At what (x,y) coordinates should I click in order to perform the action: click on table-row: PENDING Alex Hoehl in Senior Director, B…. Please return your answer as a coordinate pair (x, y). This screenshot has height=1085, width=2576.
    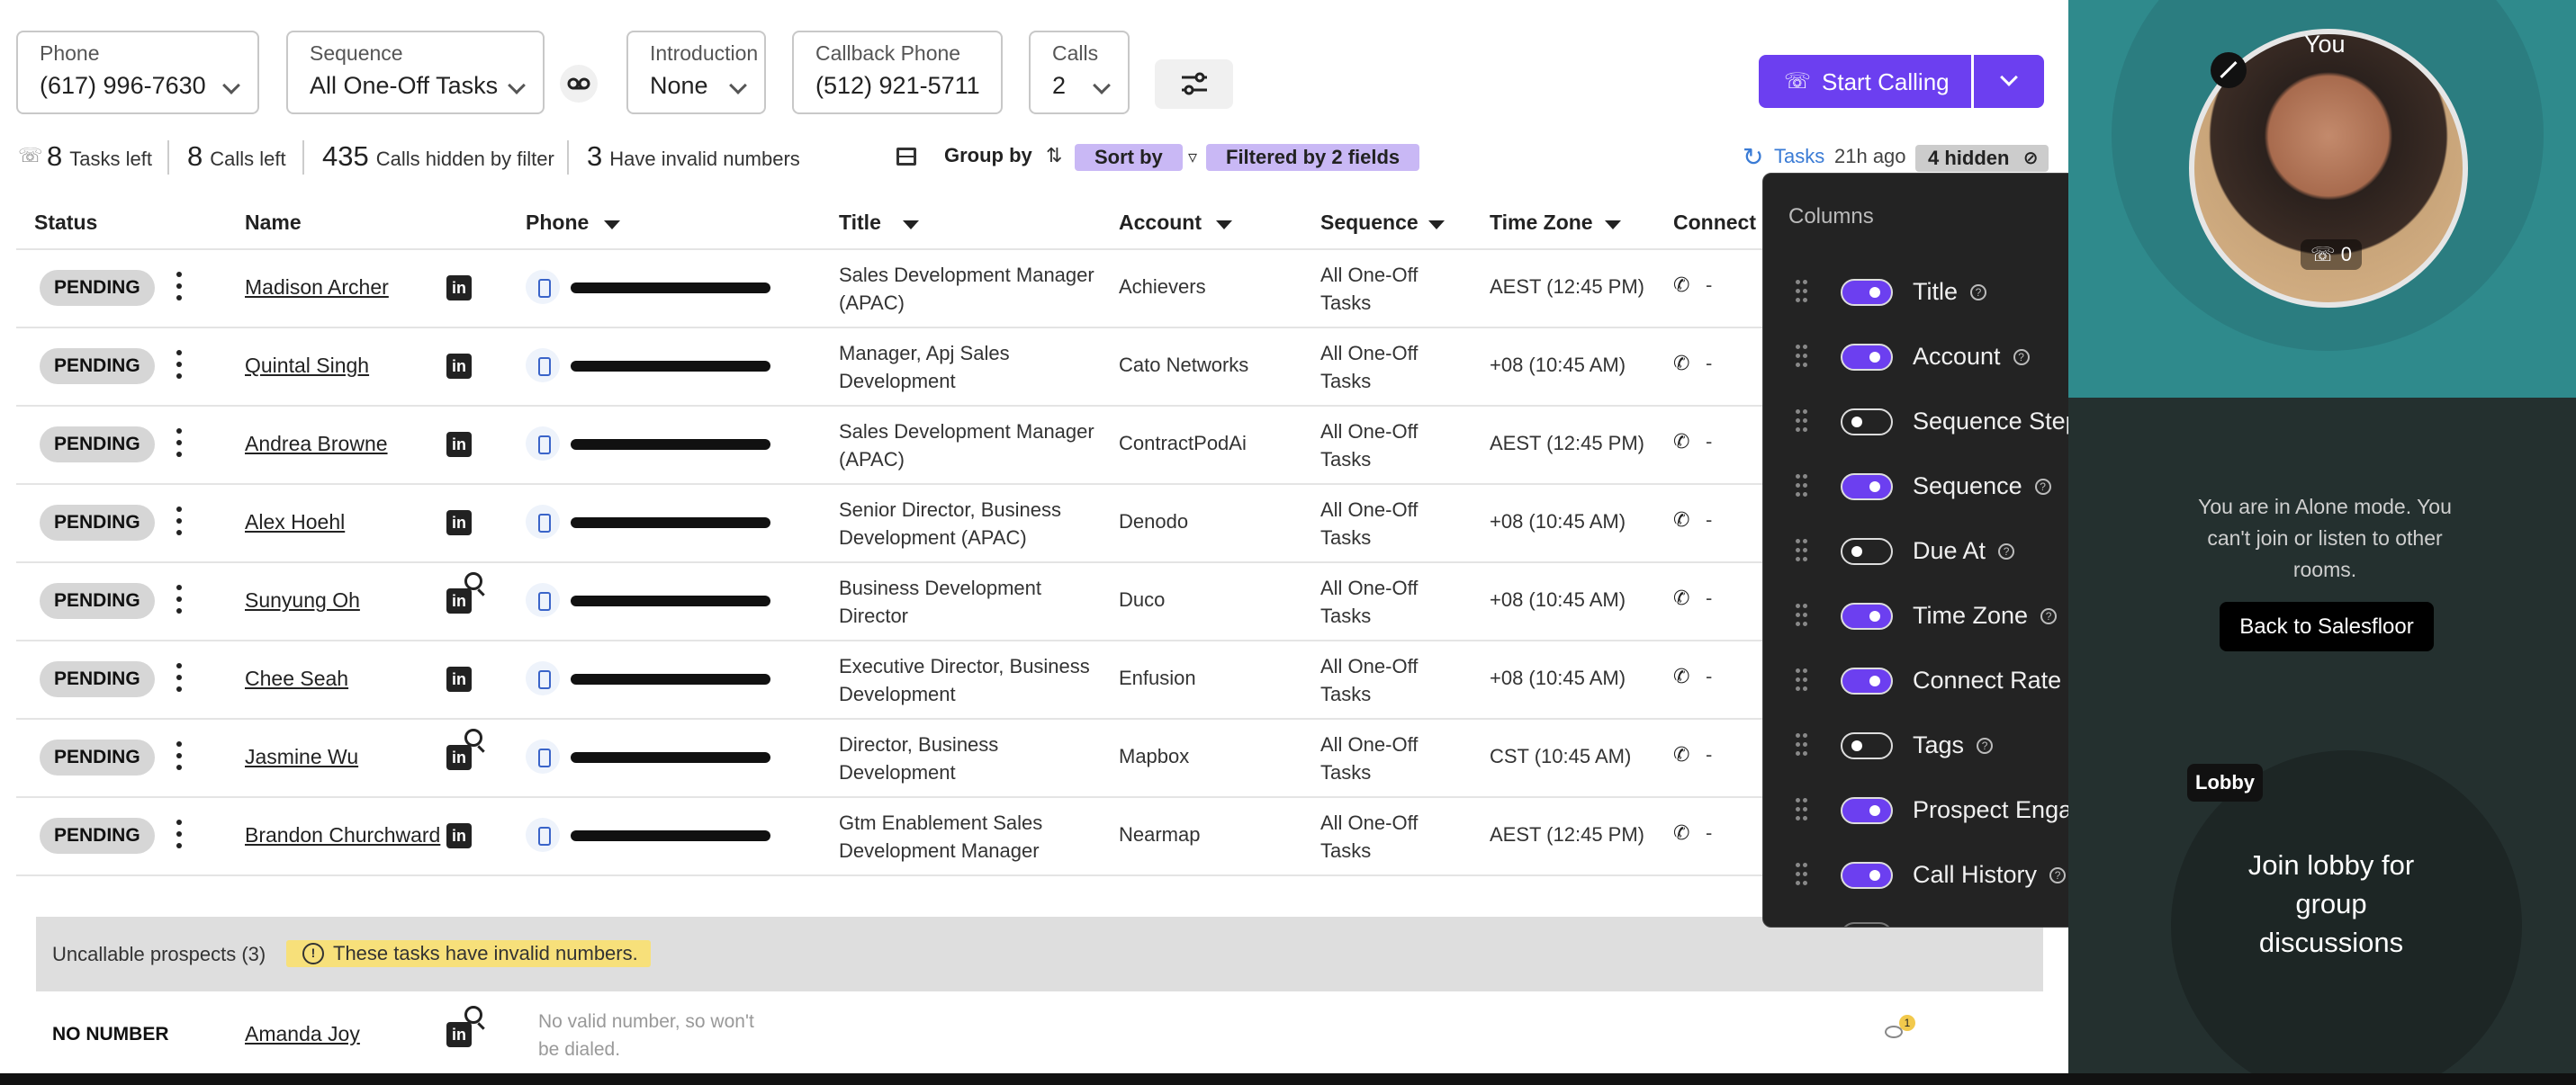
    Looking at the image, I should click on (1034, 522).